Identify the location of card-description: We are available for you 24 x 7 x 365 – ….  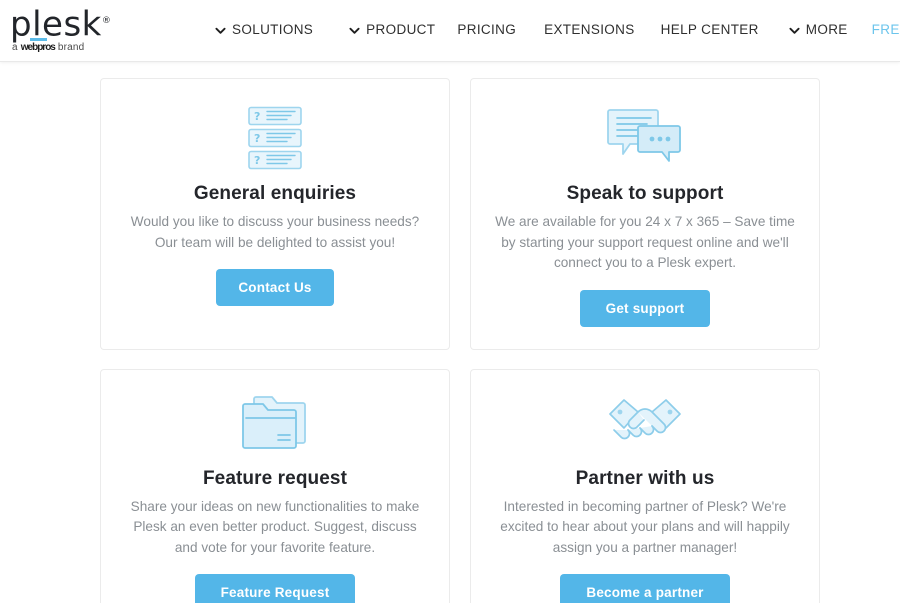
(645, 242).